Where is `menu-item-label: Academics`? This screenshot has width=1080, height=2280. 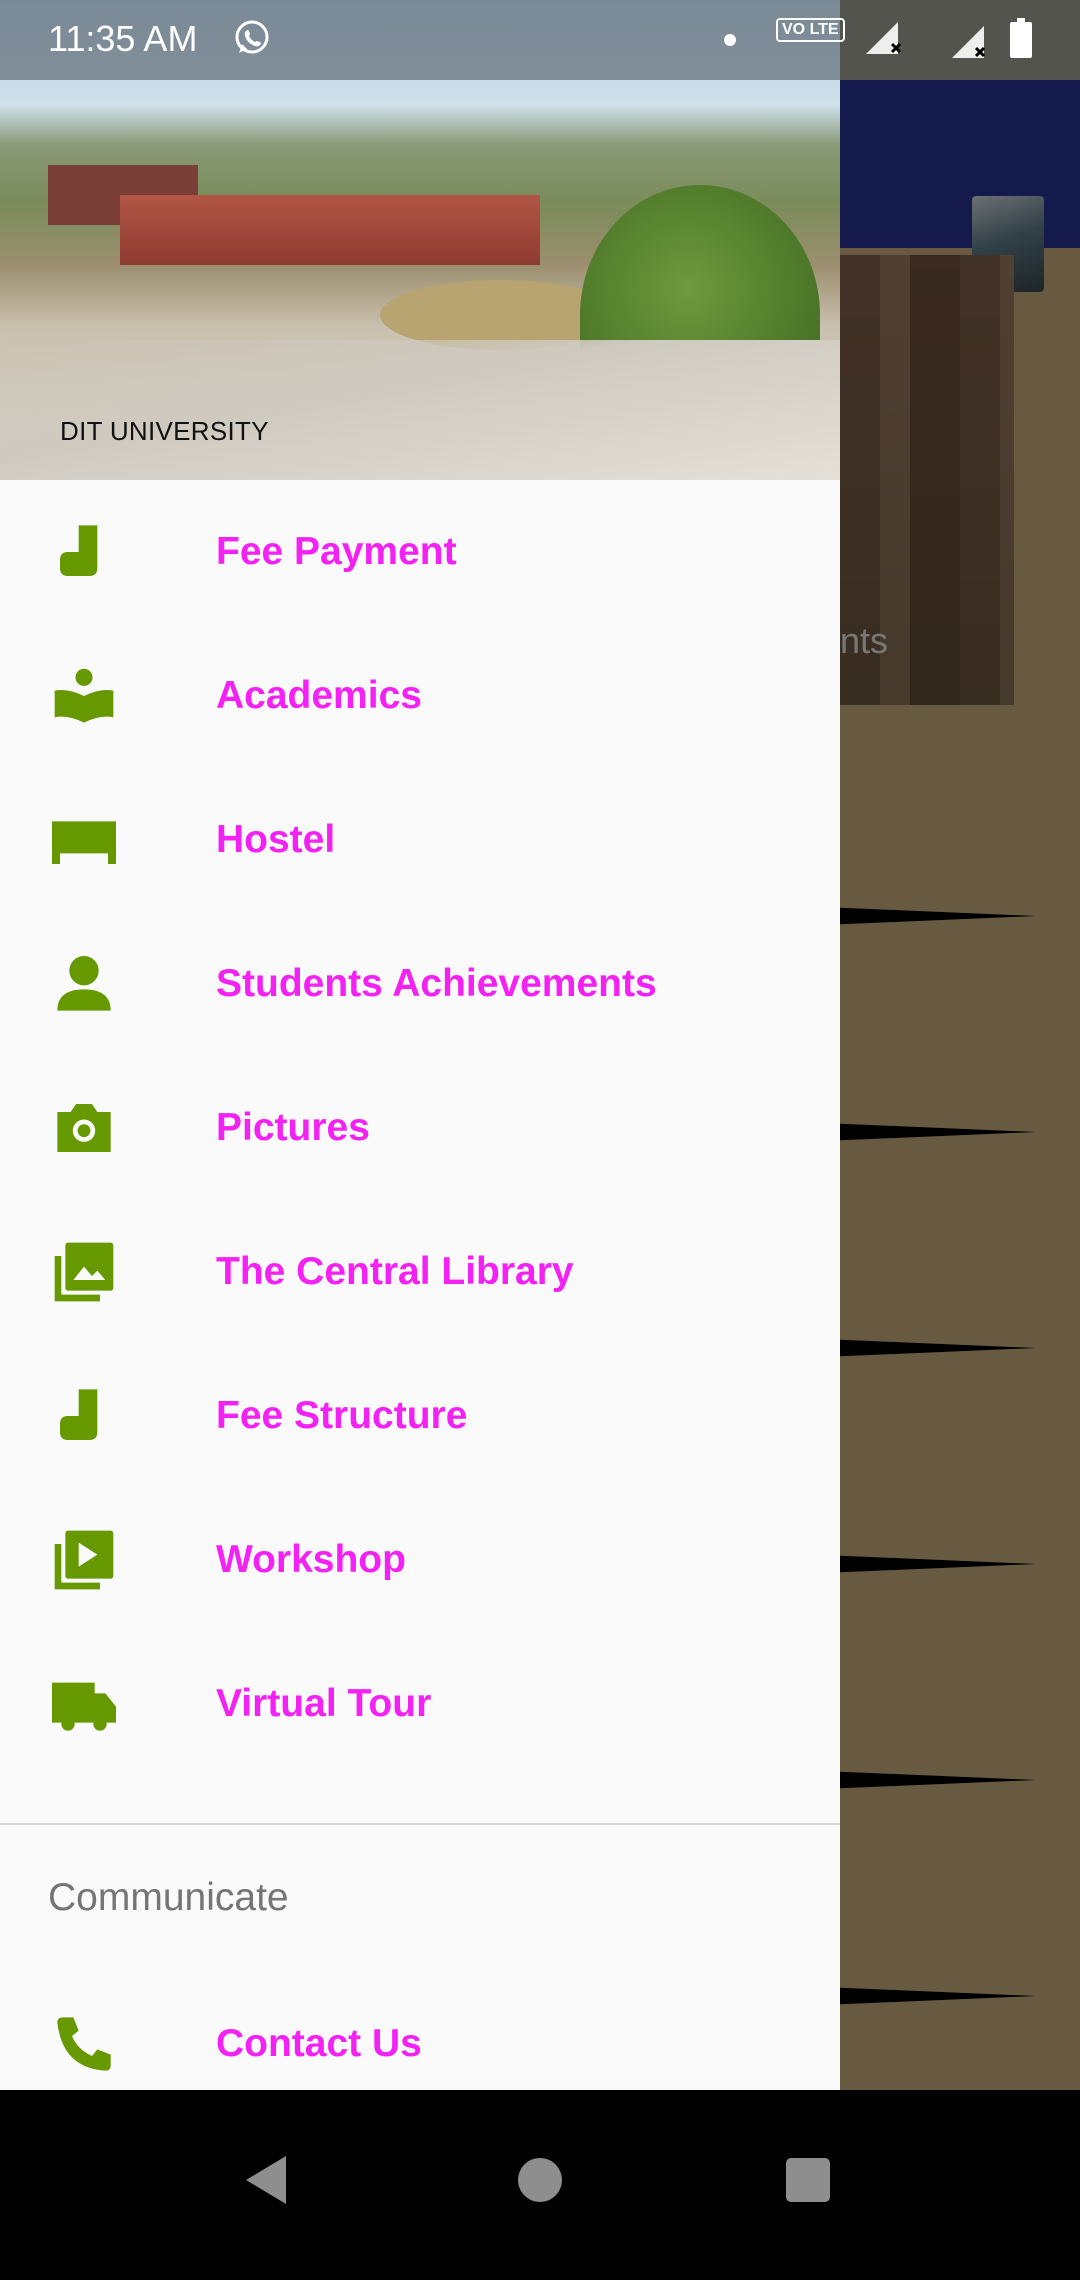
menu-item-label: Academics is located at coordinates (319, 695).